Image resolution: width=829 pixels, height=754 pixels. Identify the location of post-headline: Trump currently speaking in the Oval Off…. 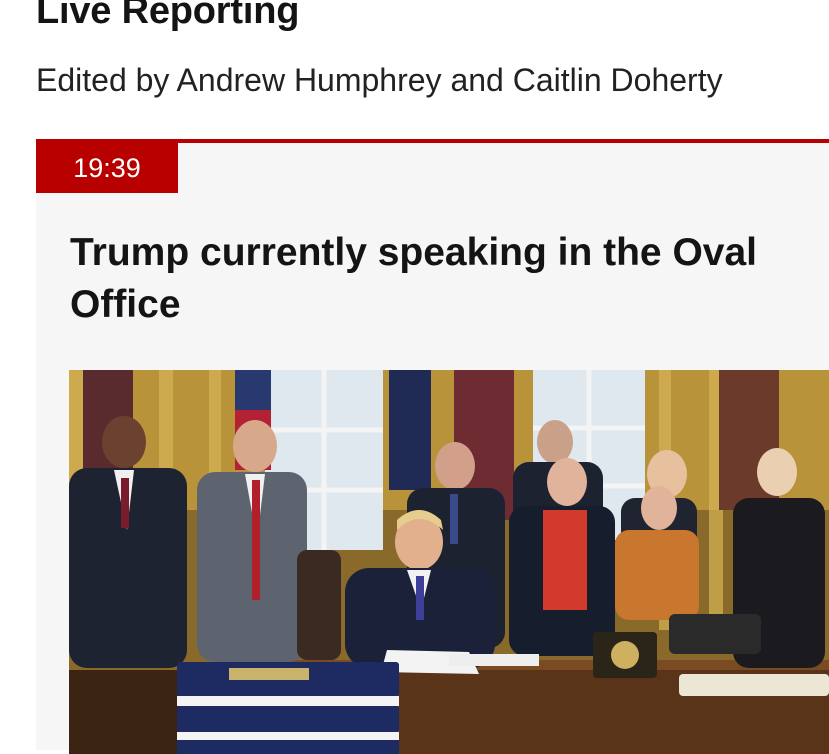
(420, 279).